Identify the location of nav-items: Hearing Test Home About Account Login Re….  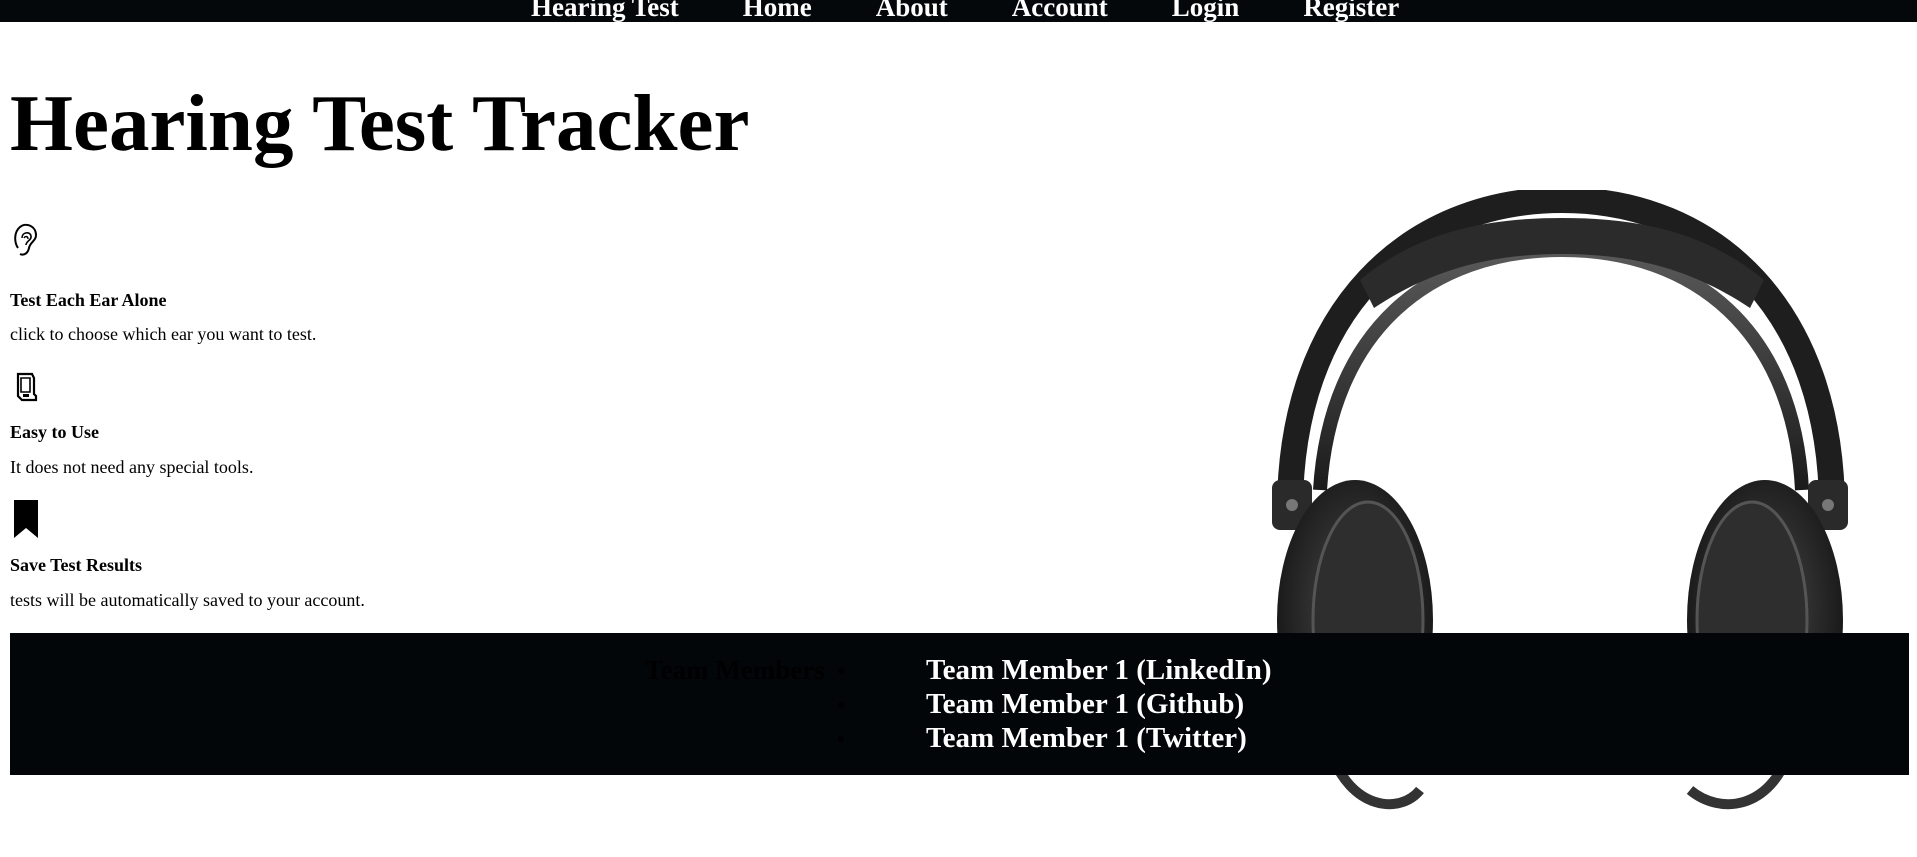
(997, 11).